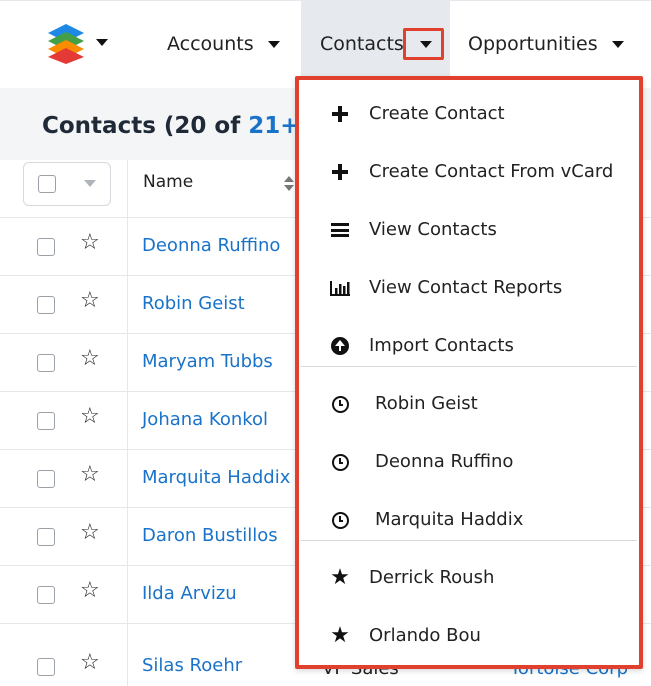  What do you see at coordinates (192, 665) in the screenshot?
I see `contact-name-link: Silas Roehr` at bounding box center [192, 665].